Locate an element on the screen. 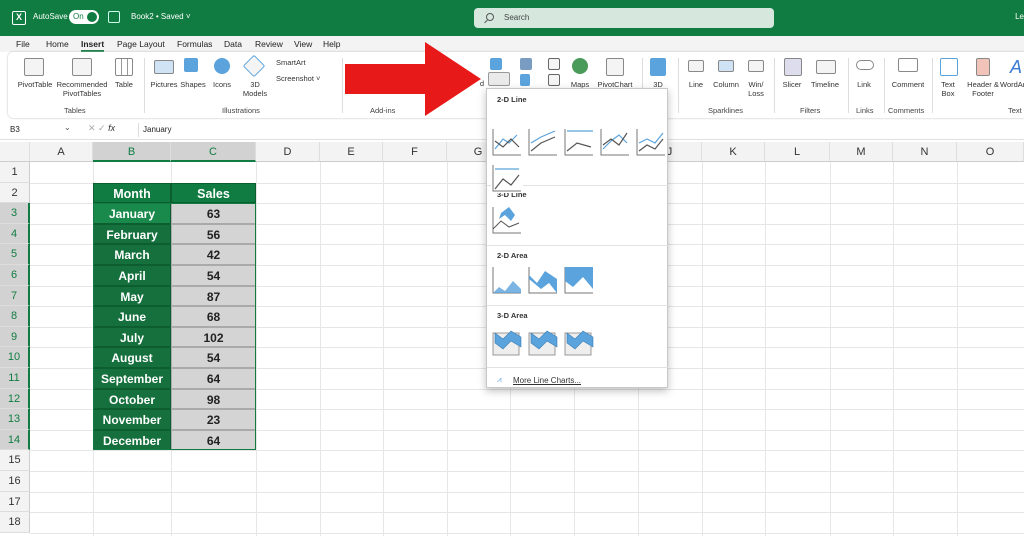 This screenshot has width=1024, height=536. column-header-n: N is located at coordinates (925, 152).